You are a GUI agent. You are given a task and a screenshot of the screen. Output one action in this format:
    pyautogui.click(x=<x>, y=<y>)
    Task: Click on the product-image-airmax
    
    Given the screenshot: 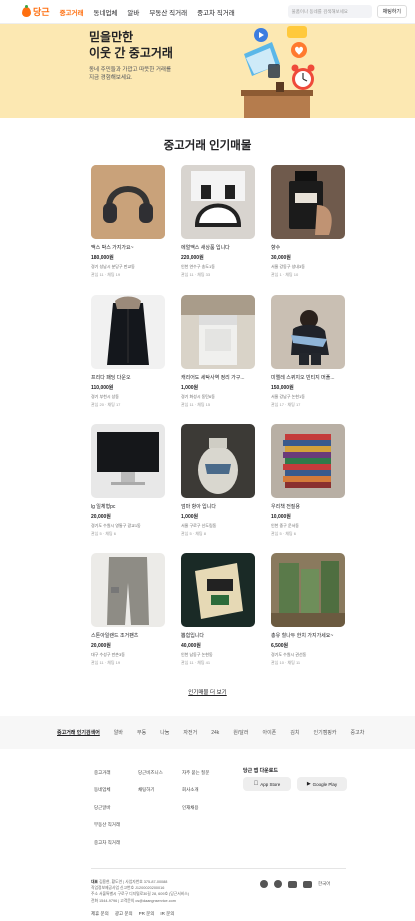 What is the action you would take?
    pyautogui.click(x=218, y=202)
    